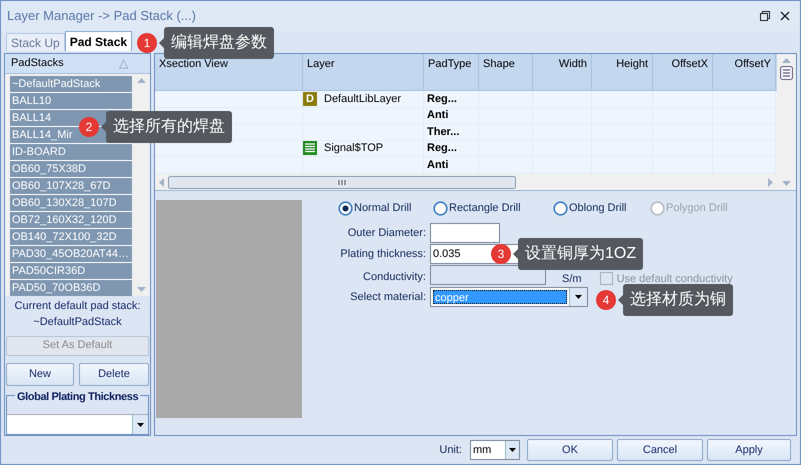 The image size is (801, 465). I want to click on window-title: Layer Manager -> Pad Stack (...), so click(101, 16).